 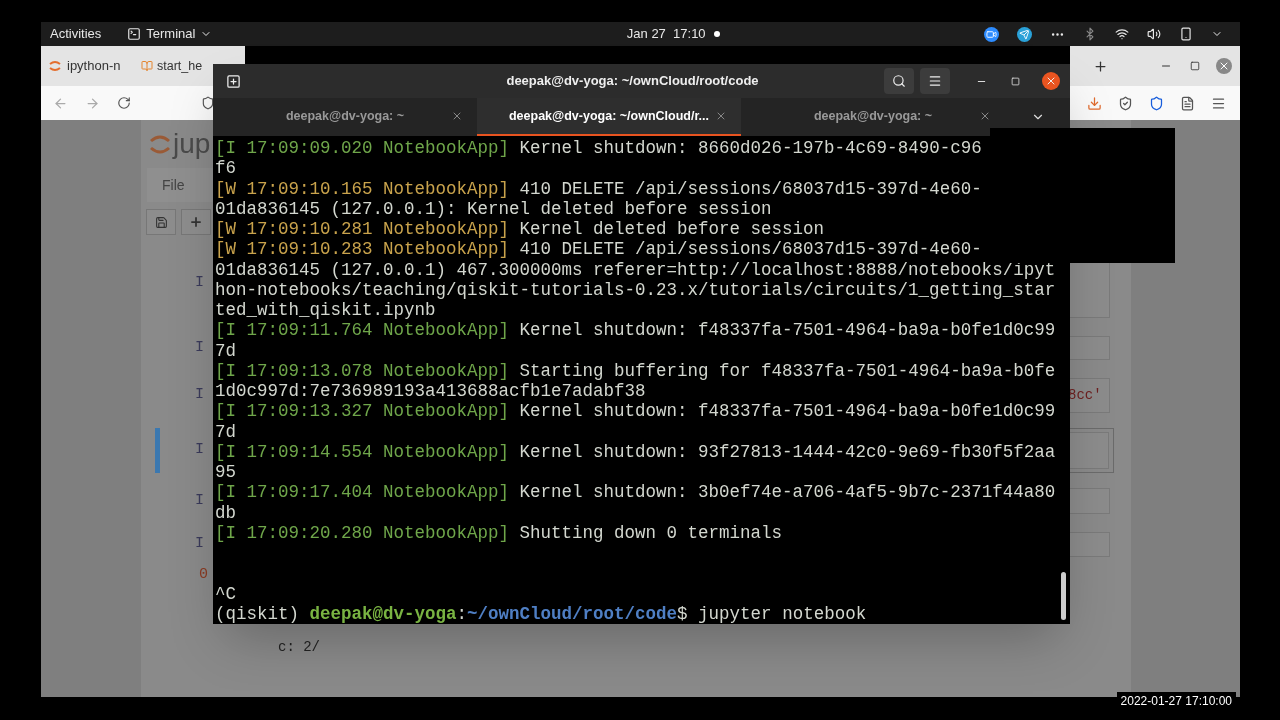 What do you see at coordinates (1195, 66) in the screenshot?
I see `maximize-icon` at bounding box center [1195, 66].